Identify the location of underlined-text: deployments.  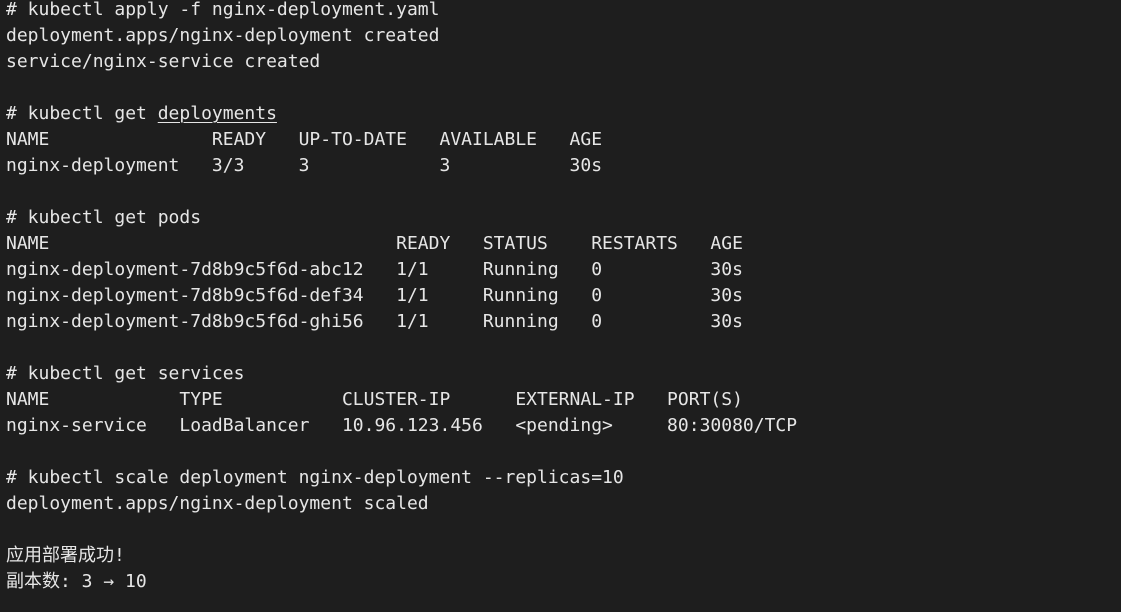
(217, 113).